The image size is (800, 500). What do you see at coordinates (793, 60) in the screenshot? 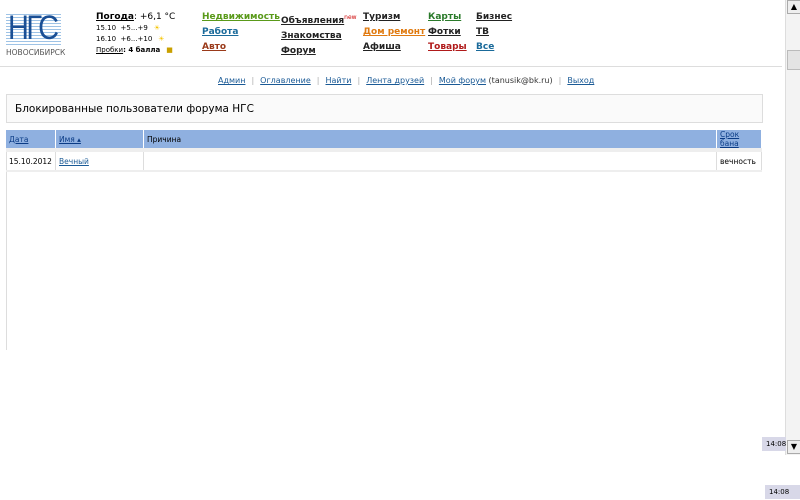
I see `scroll-thumb` at bounding box center [793, 60].